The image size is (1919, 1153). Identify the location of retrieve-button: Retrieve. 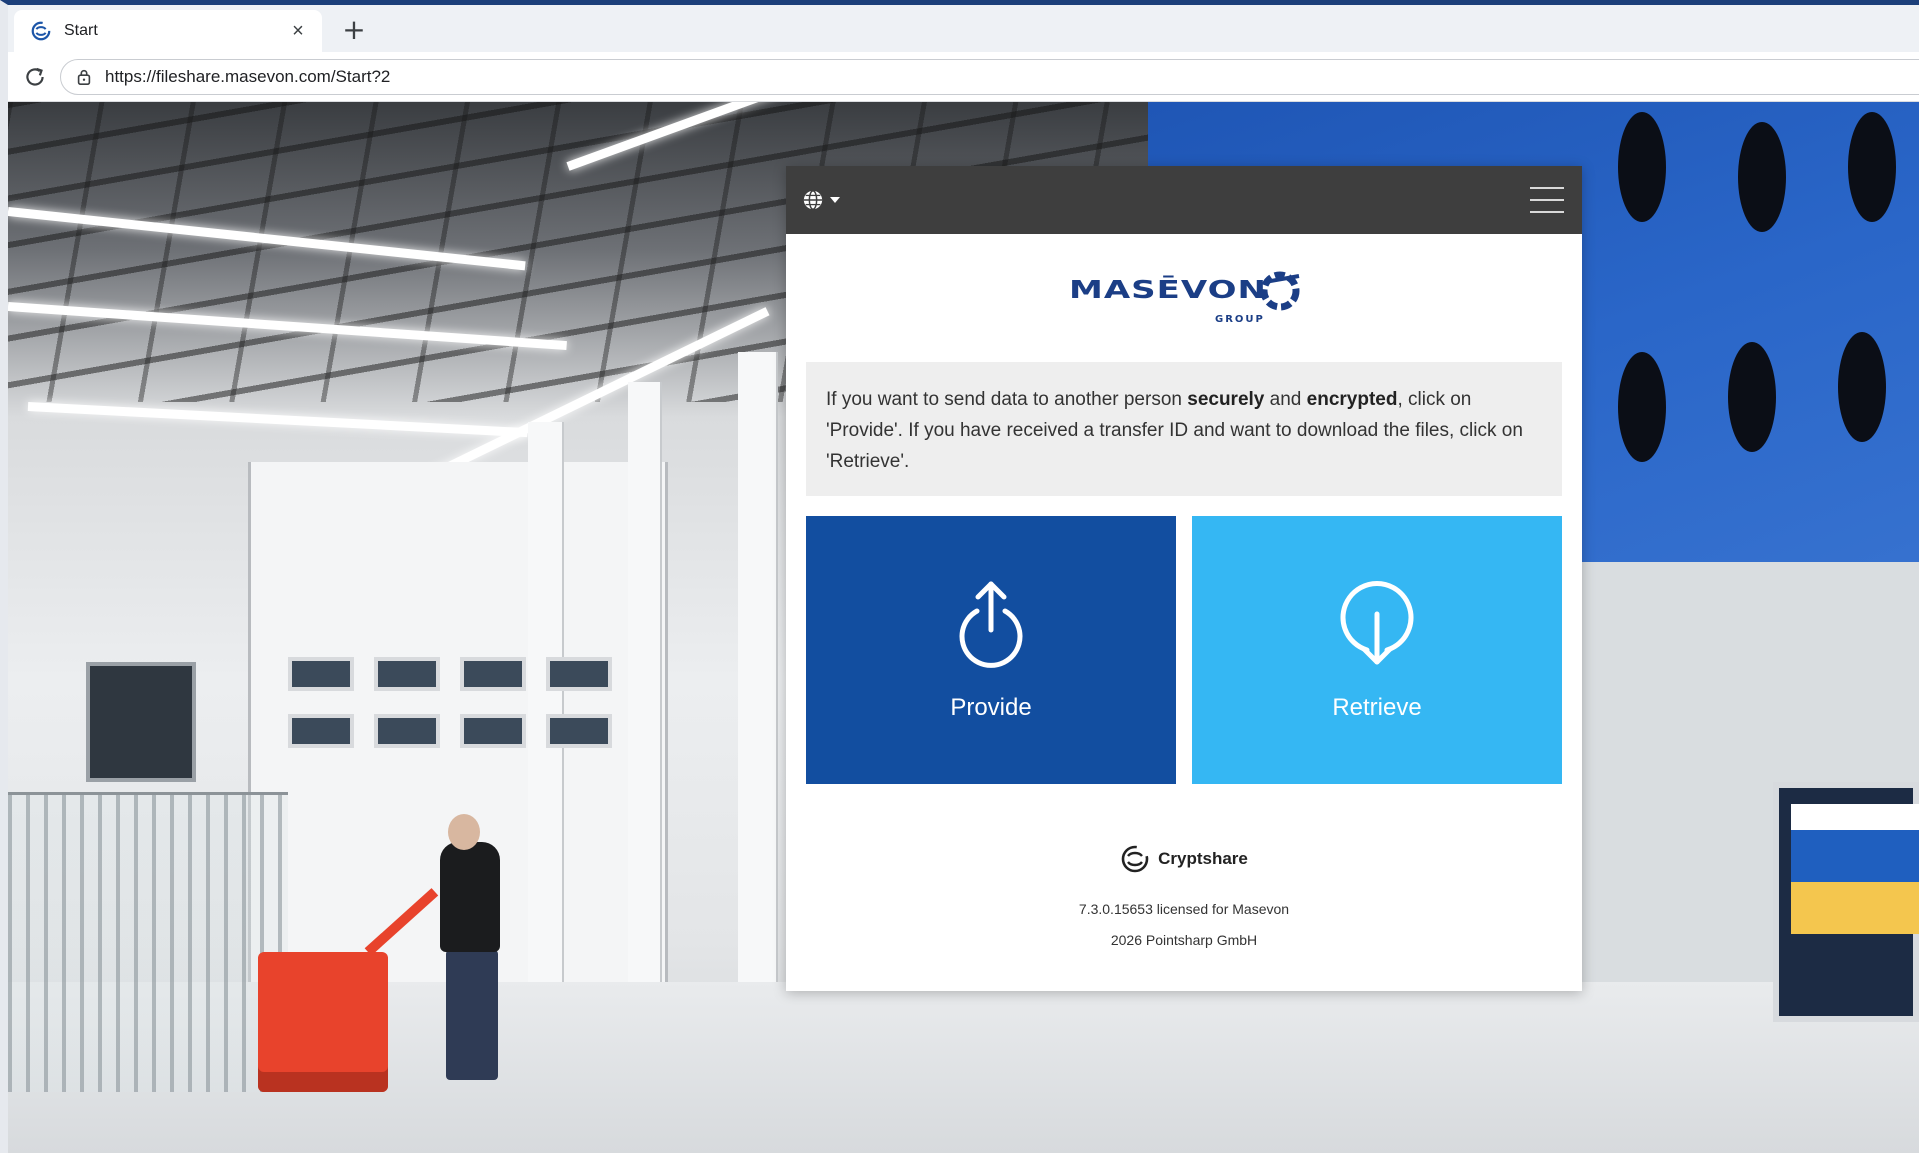
(1377, 650).